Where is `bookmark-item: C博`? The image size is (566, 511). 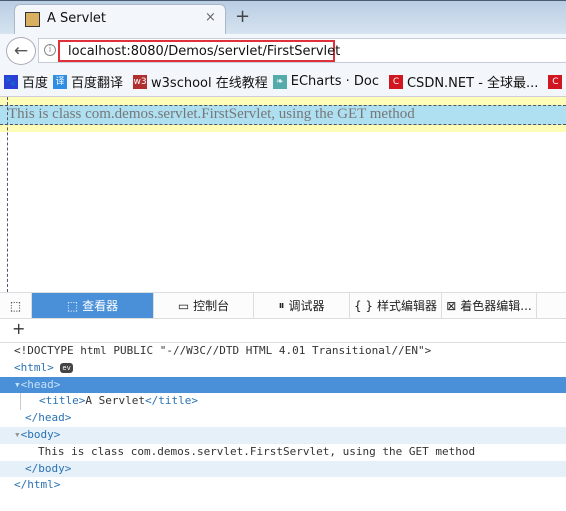
bookmark-item: C博 is located at coordinates (557, 81).